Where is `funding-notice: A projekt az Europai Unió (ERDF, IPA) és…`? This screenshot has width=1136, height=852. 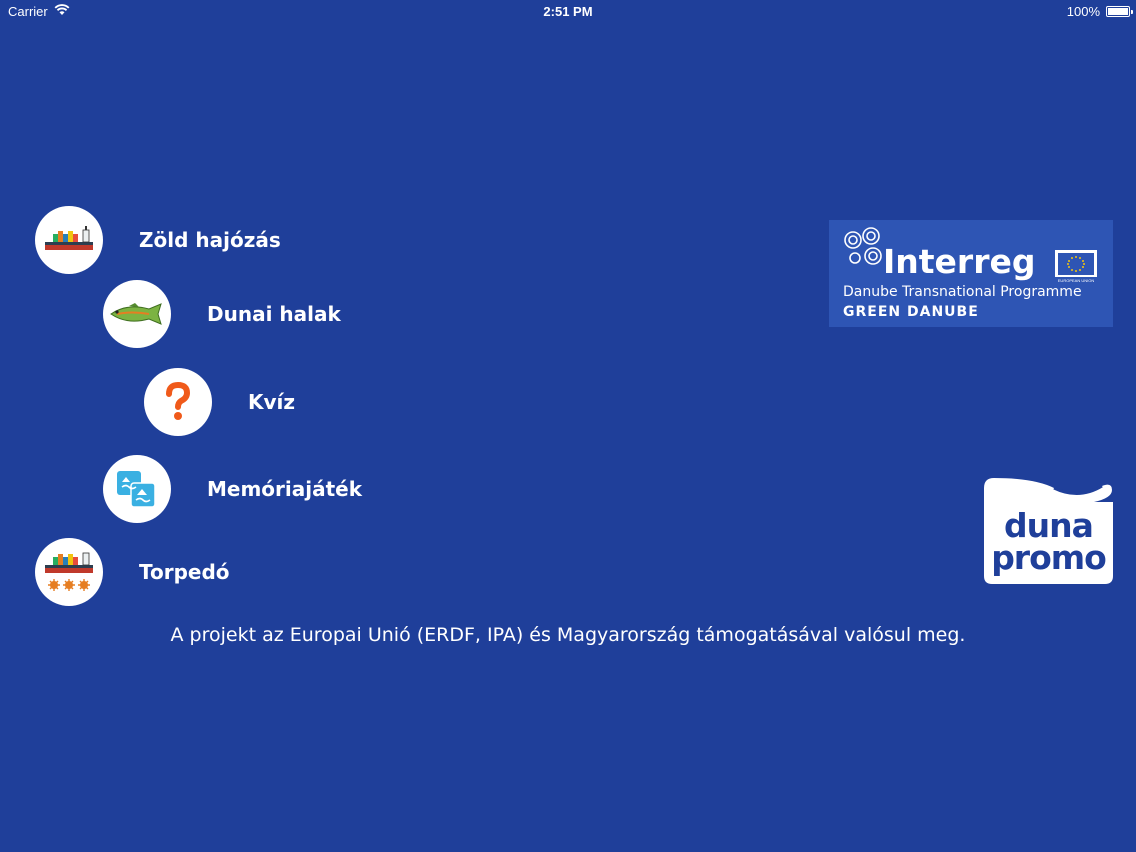 funding-notice: A projekt az Europai Unió (ERDF, IPA) és… is located at coordinates (568, 635).